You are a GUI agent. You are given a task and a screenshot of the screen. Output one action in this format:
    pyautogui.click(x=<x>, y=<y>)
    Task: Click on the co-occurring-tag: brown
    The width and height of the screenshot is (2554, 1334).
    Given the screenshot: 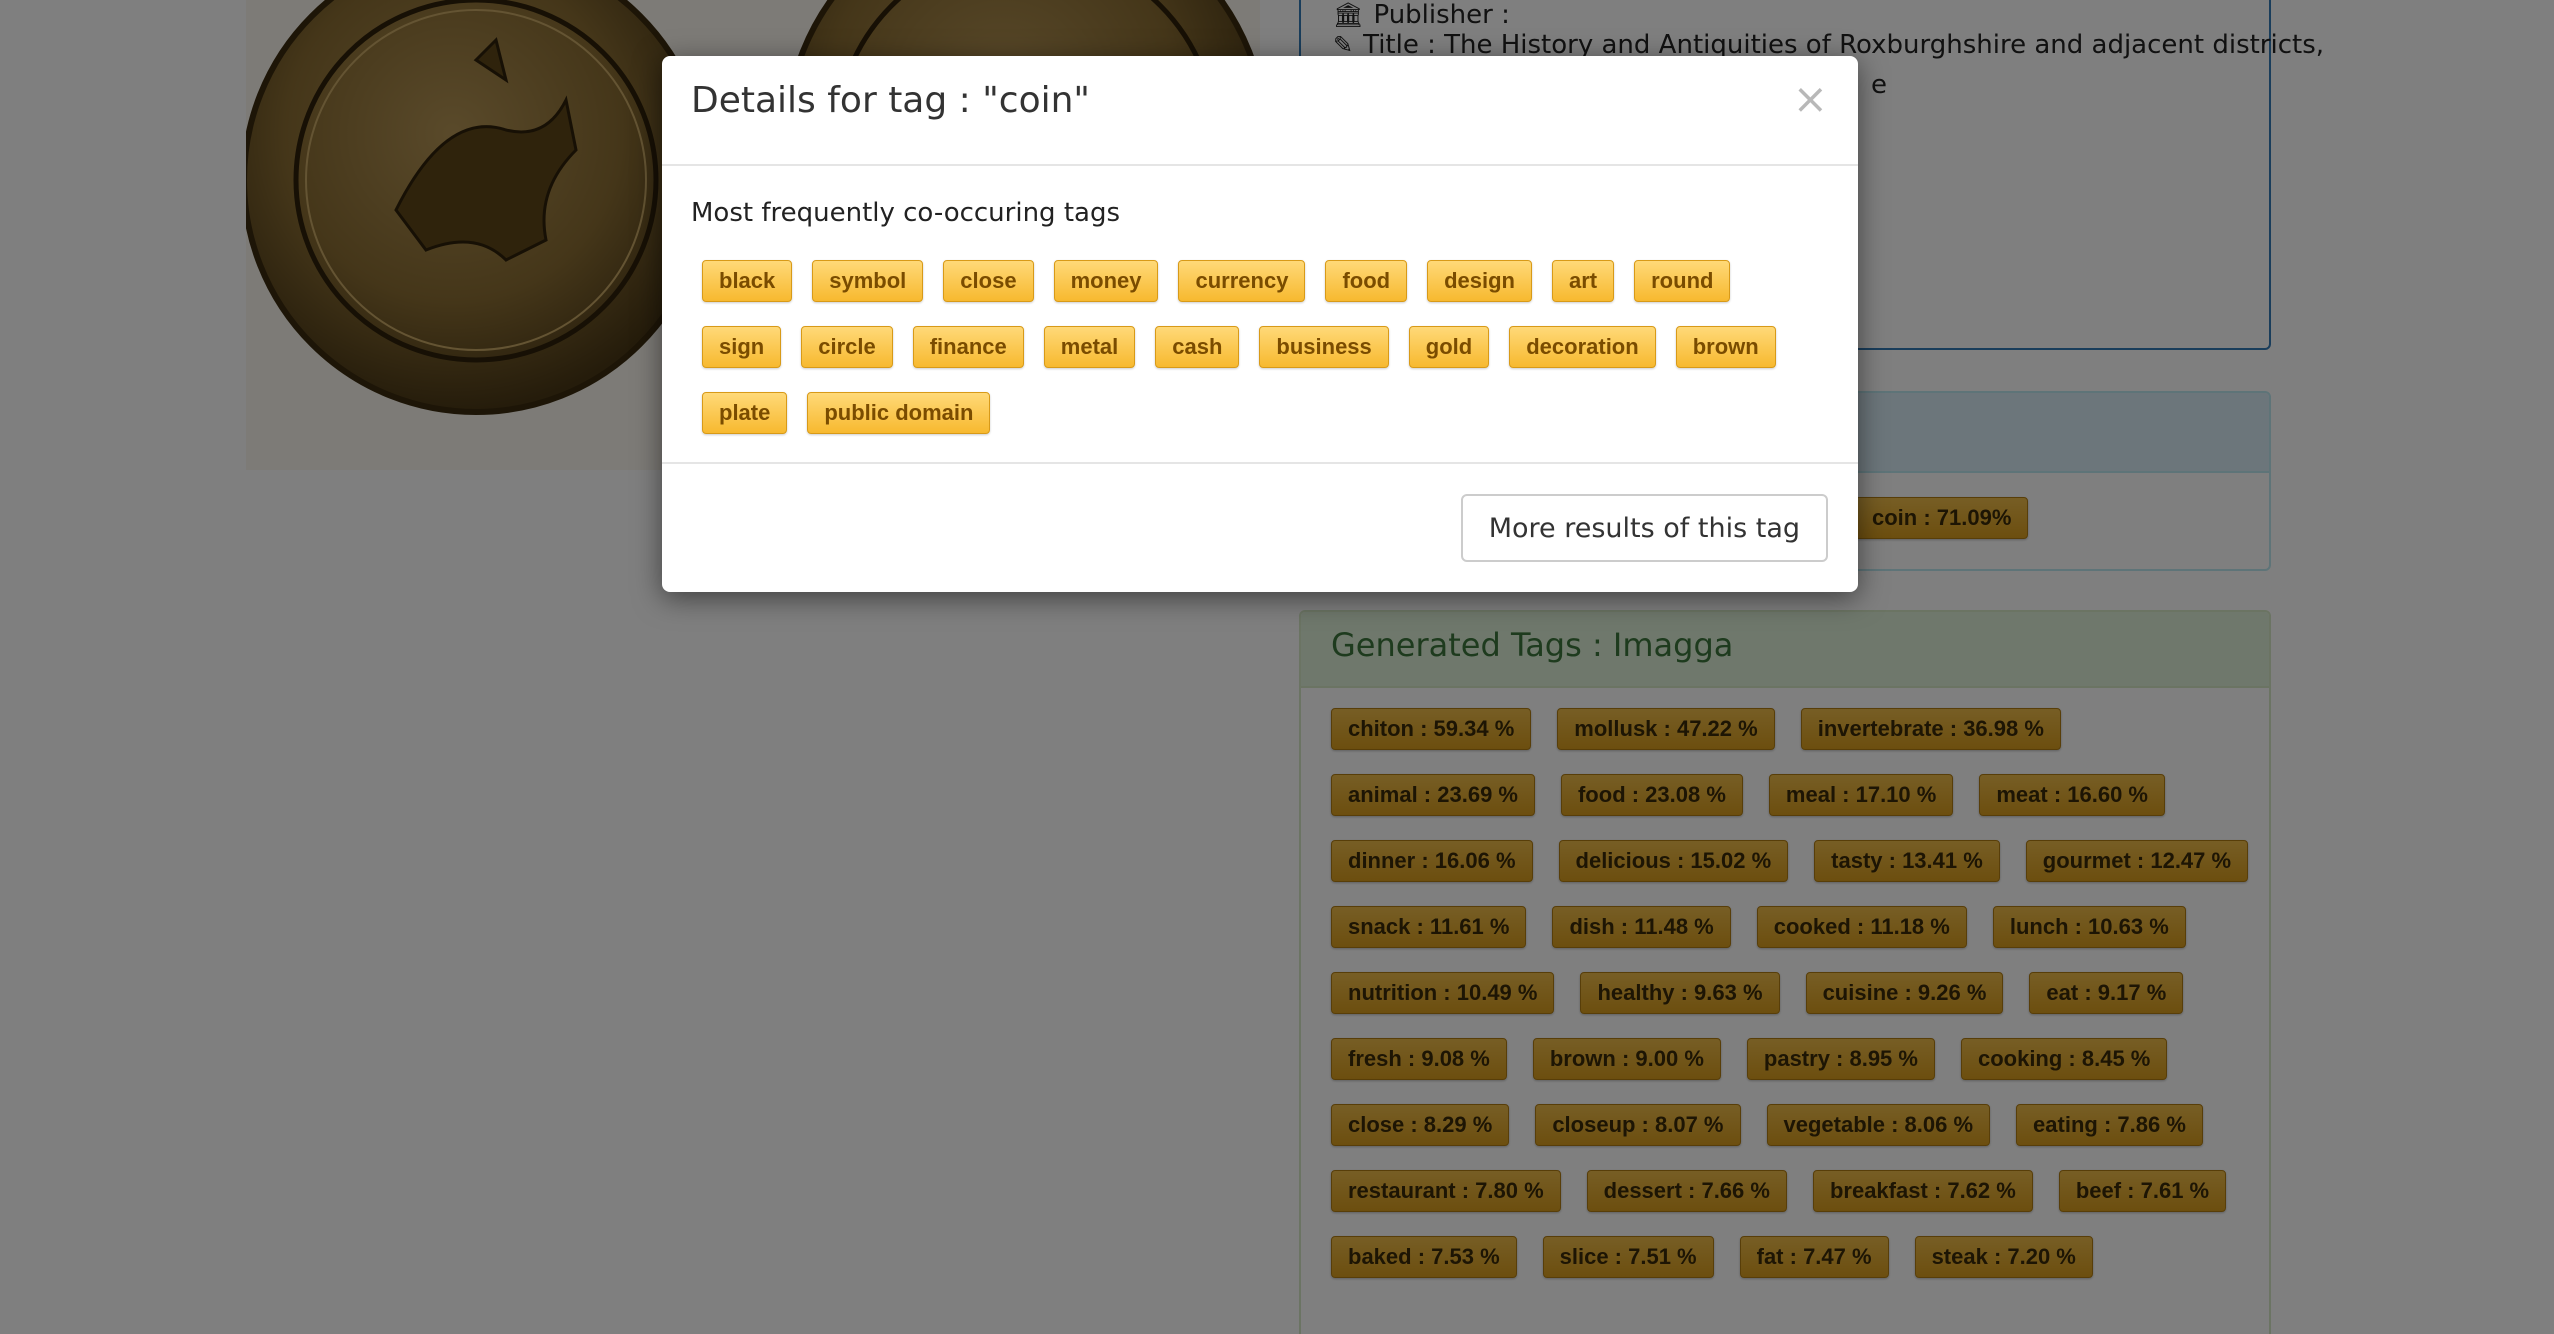 What is the action you would take?
    pyautogui.click(x=1725, y=347)
    